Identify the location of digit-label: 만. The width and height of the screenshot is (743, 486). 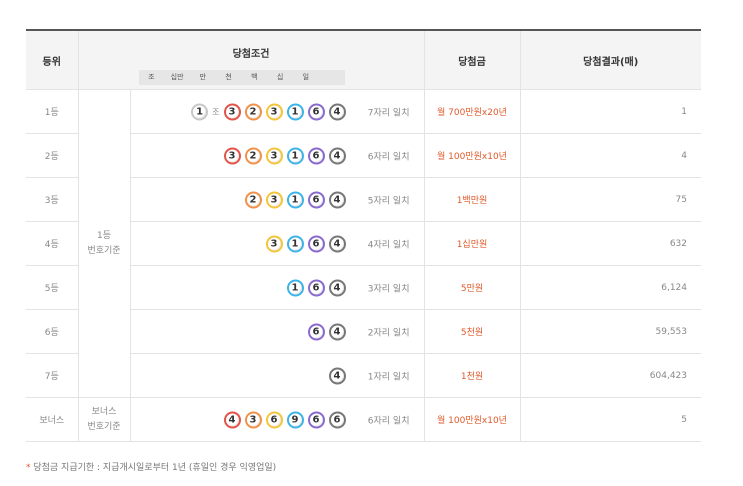
(203, 77).